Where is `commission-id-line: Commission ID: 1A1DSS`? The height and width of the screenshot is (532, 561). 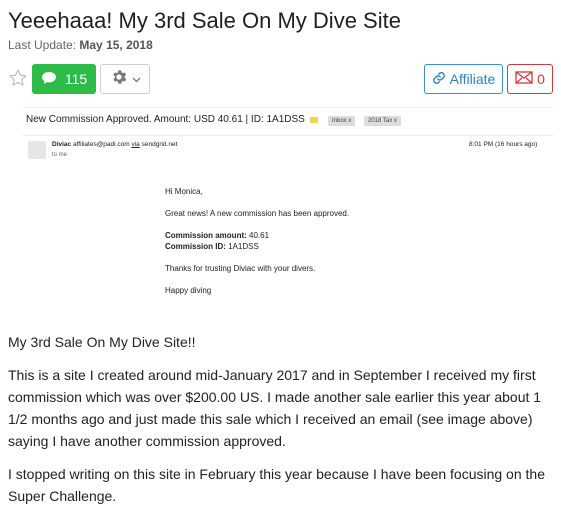
commission-id-line: Commission ID: 1A1DSS is located at coordinates (257, 246).